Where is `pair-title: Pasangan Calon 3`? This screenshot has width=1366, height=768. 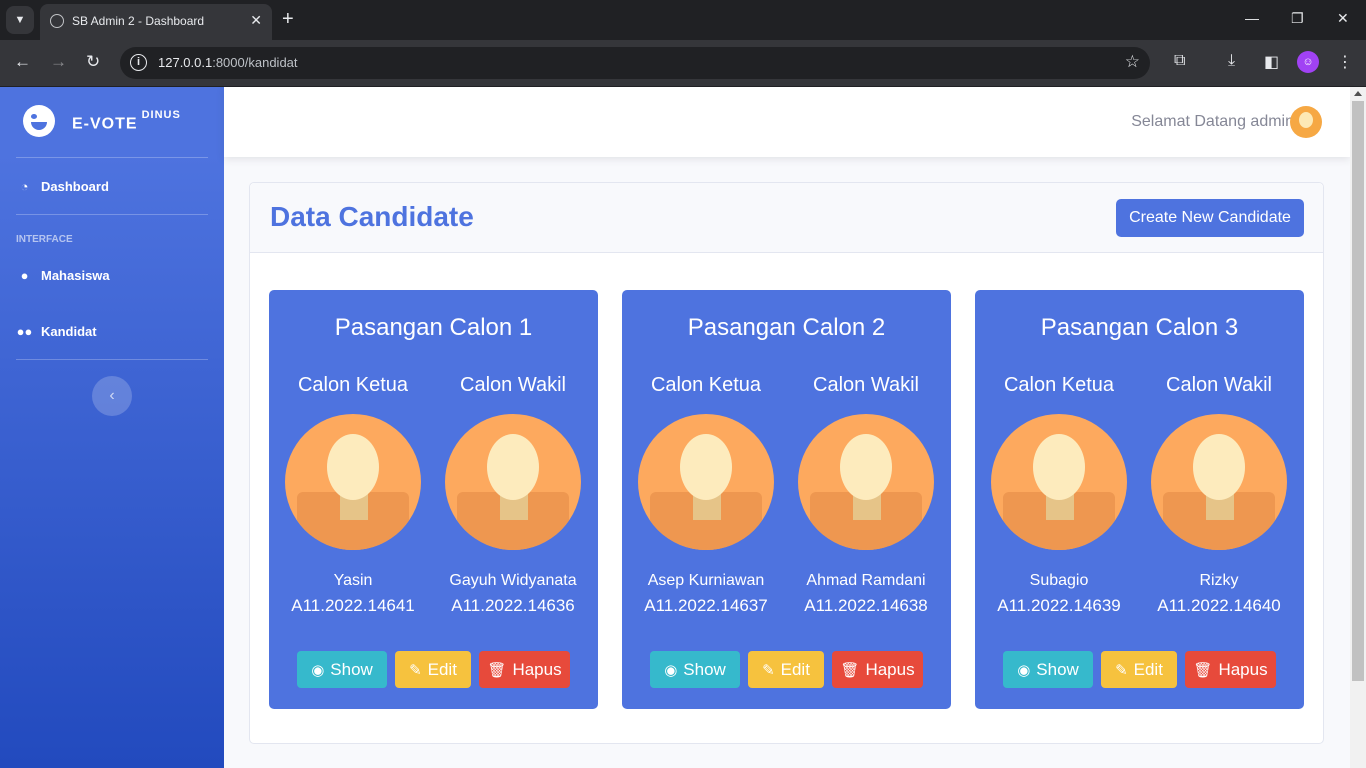 pair-title: Pasangan Calon 3 is located at coordinates (1139, 327).